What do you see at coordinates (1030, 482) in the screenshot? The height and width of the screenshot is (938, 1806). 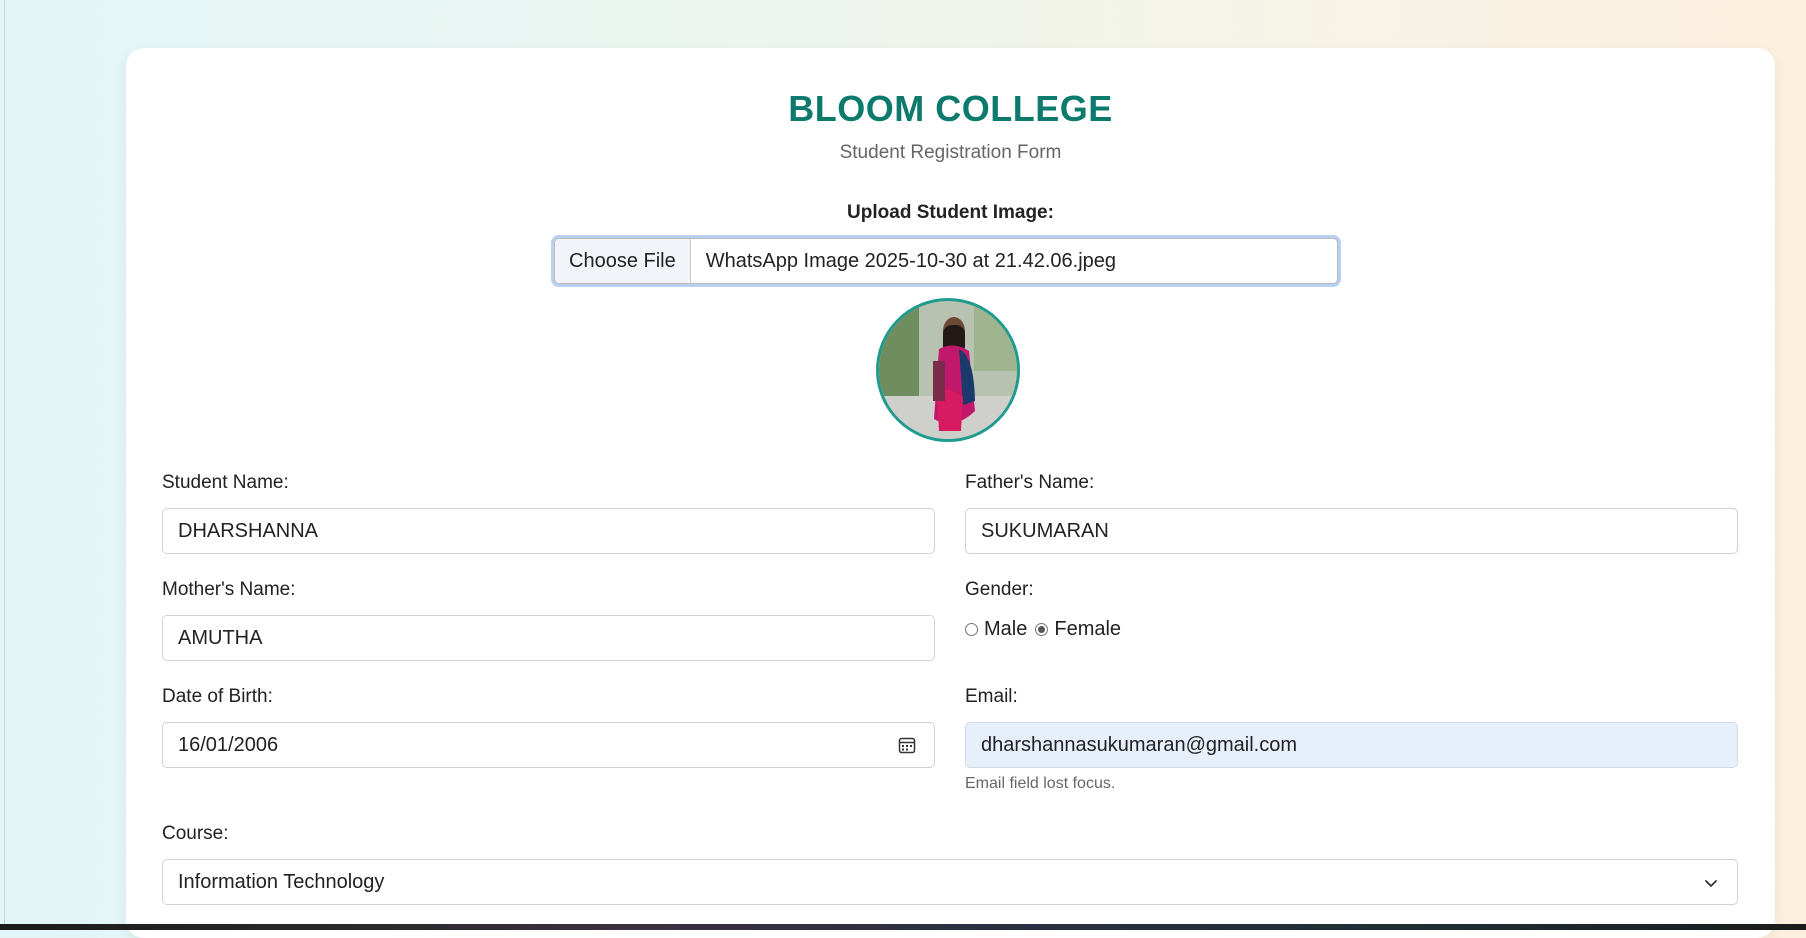 I see `father-name-label: Father's Name:` at bounding box center [1030, 482].